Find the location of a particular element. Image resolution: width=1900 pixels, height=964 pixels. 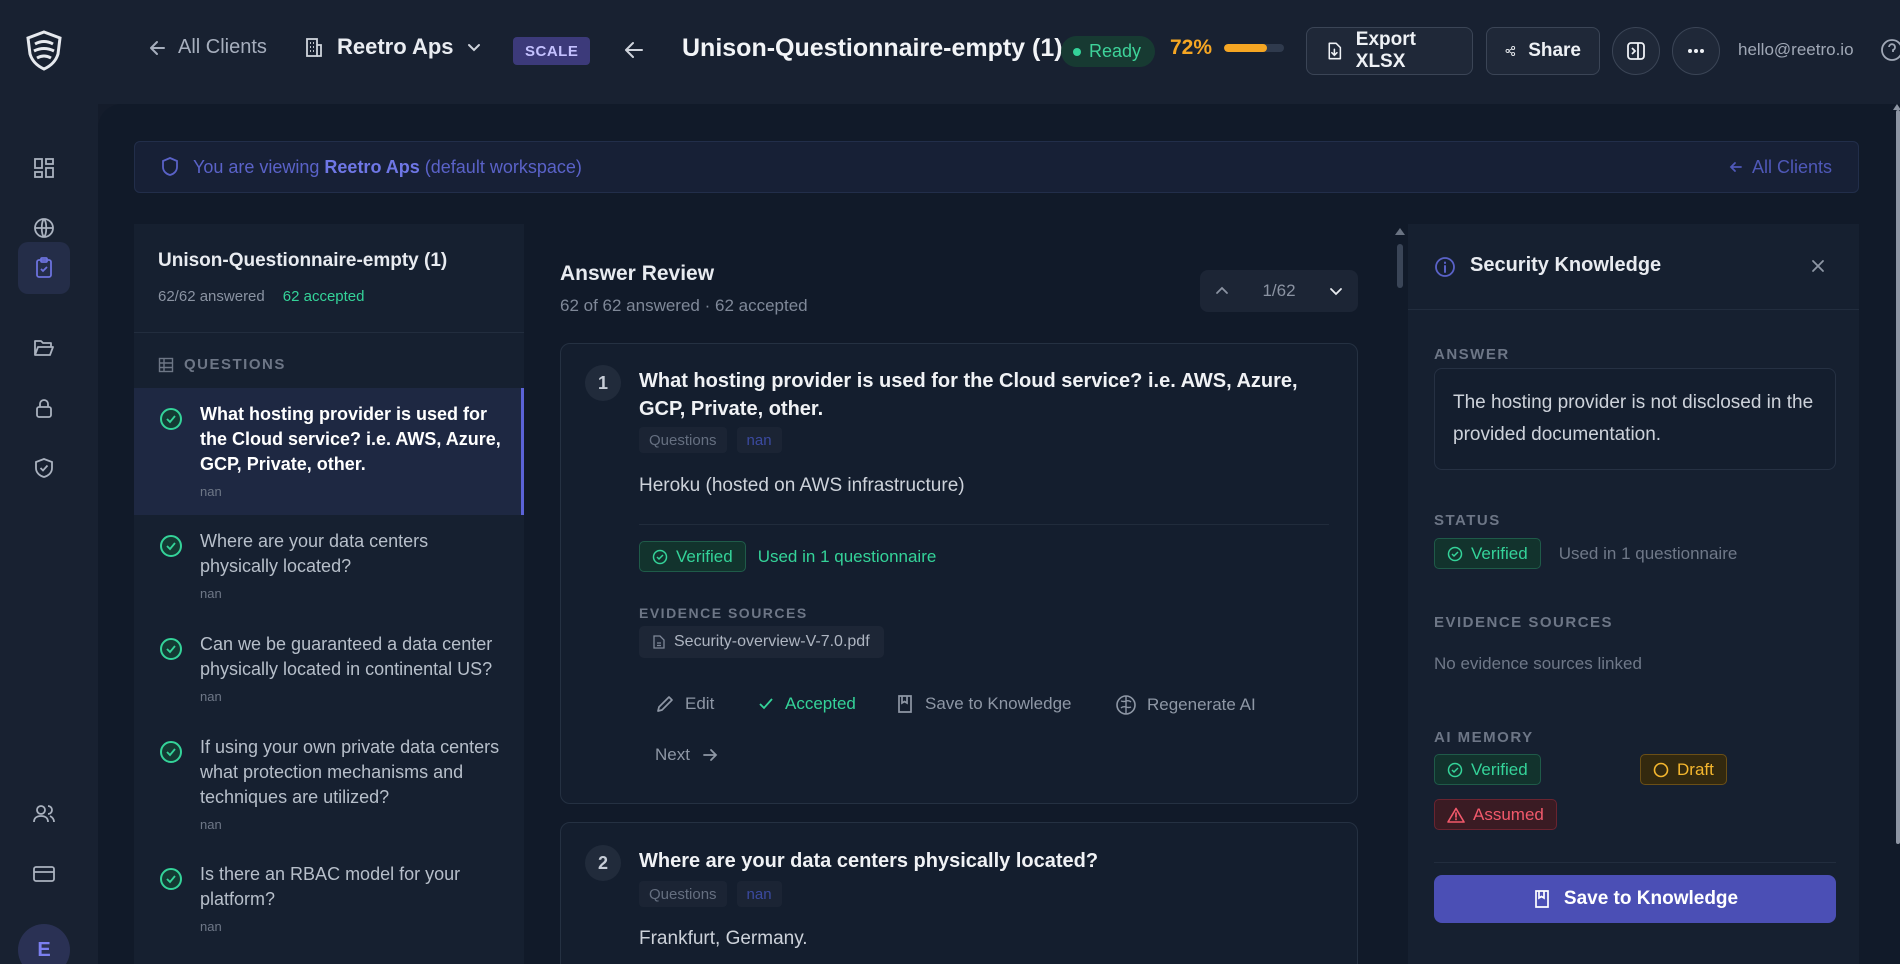

share-button: Share is located at coordinates (1543, 51).